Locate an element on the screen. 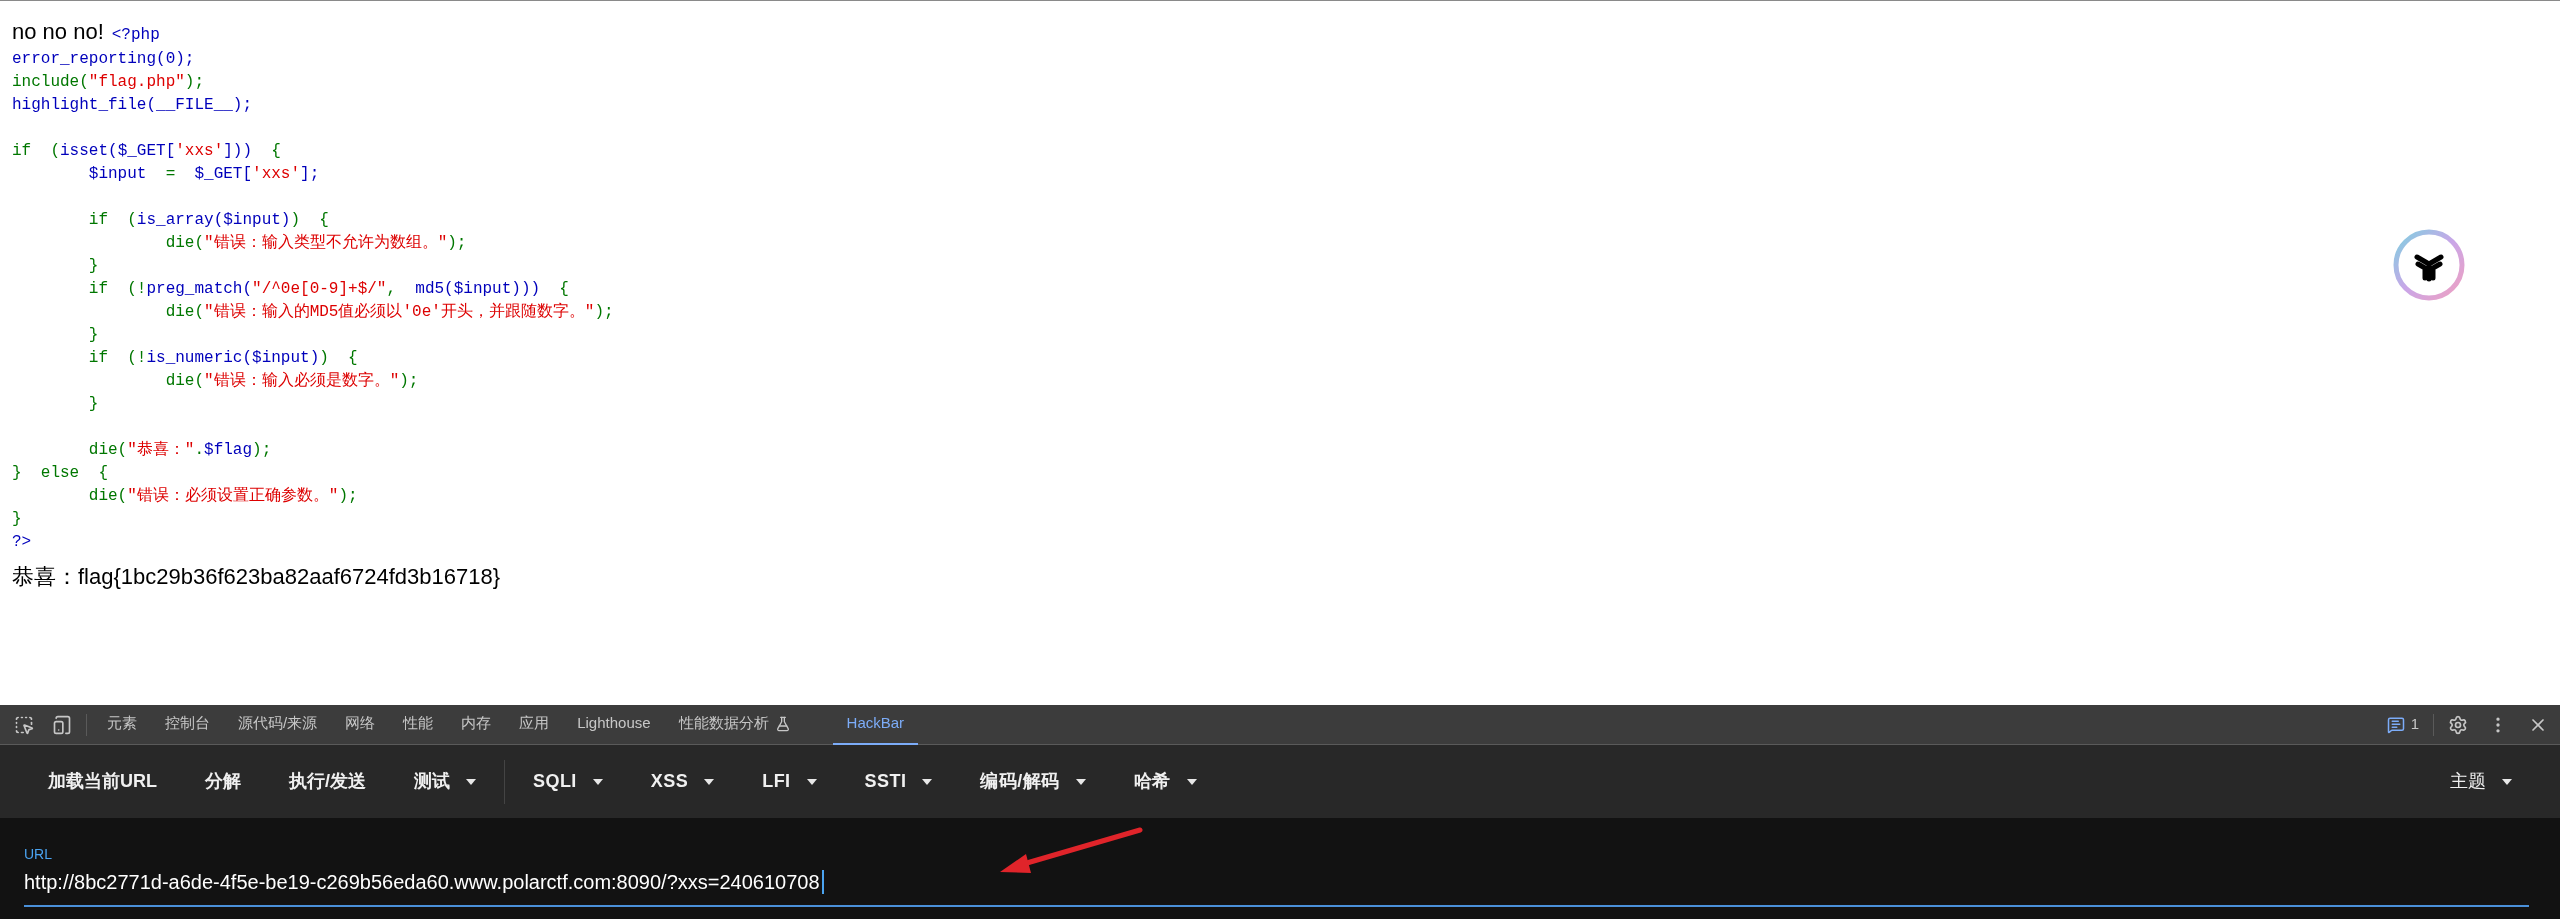  menu-button: SSTI is located at coordinates (898, 781).